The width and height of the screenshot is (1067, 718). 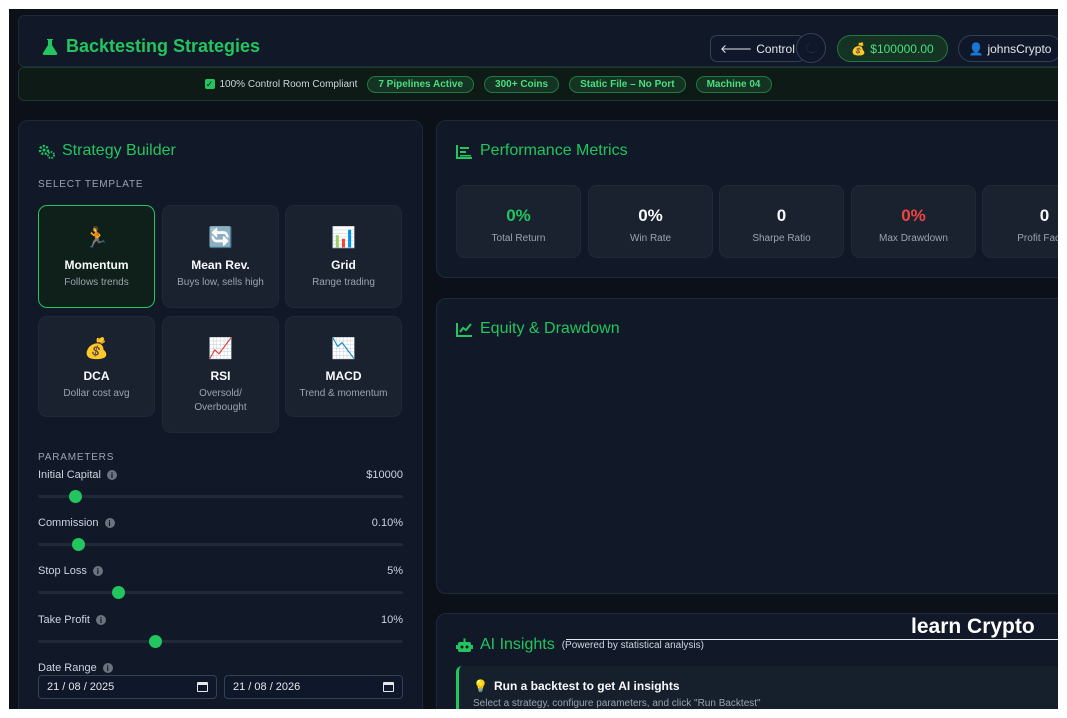 I want to click on line-chart-icon, so click(x=464, y=329).